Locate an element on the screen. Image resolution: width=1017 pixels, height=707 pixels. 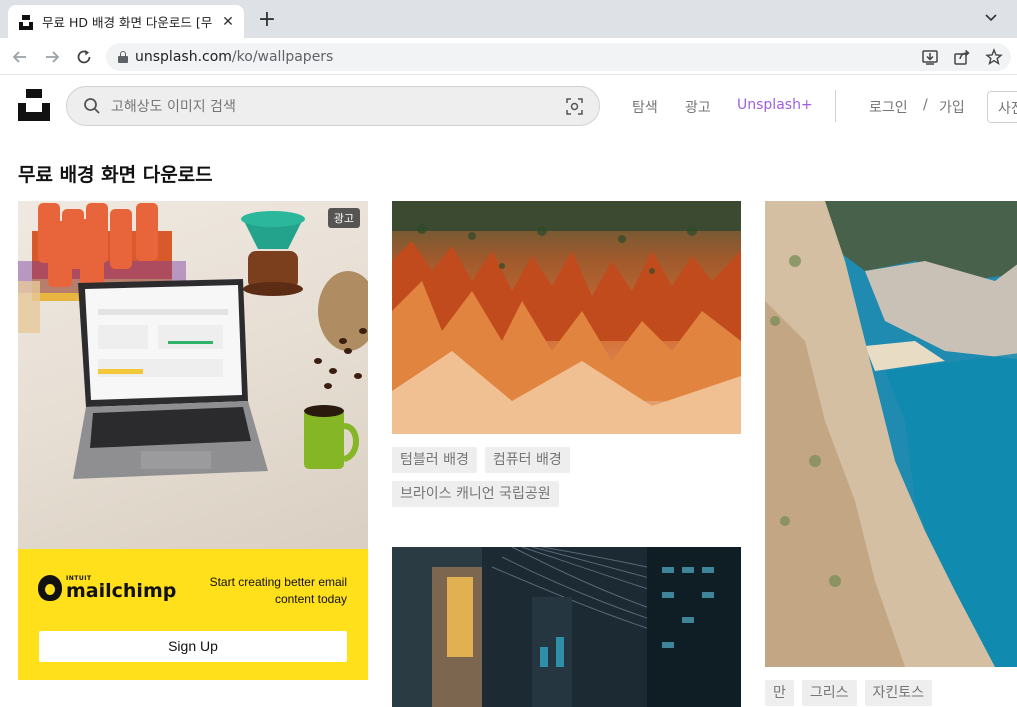
address-bar: unsplash.com/ko/wallpapers is located at coordinates (558, 57).